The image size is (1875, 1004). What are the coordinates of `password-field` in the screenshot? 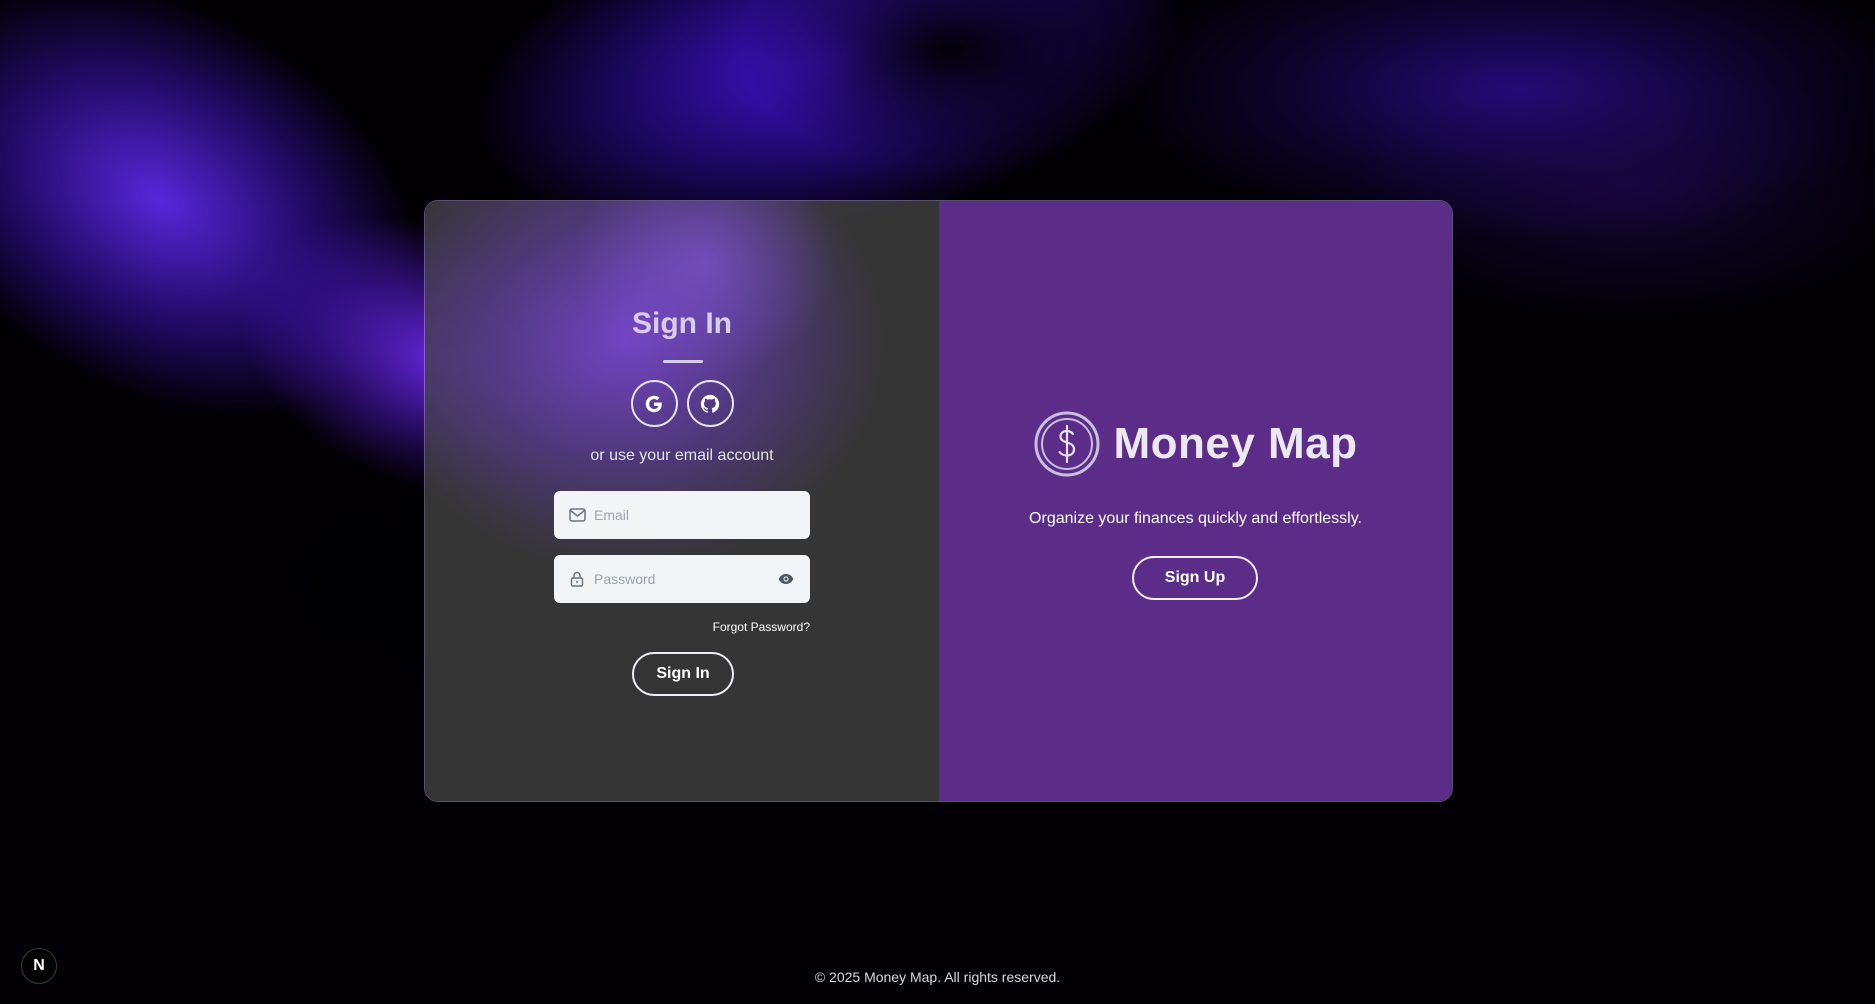 It's located at (682, 579).